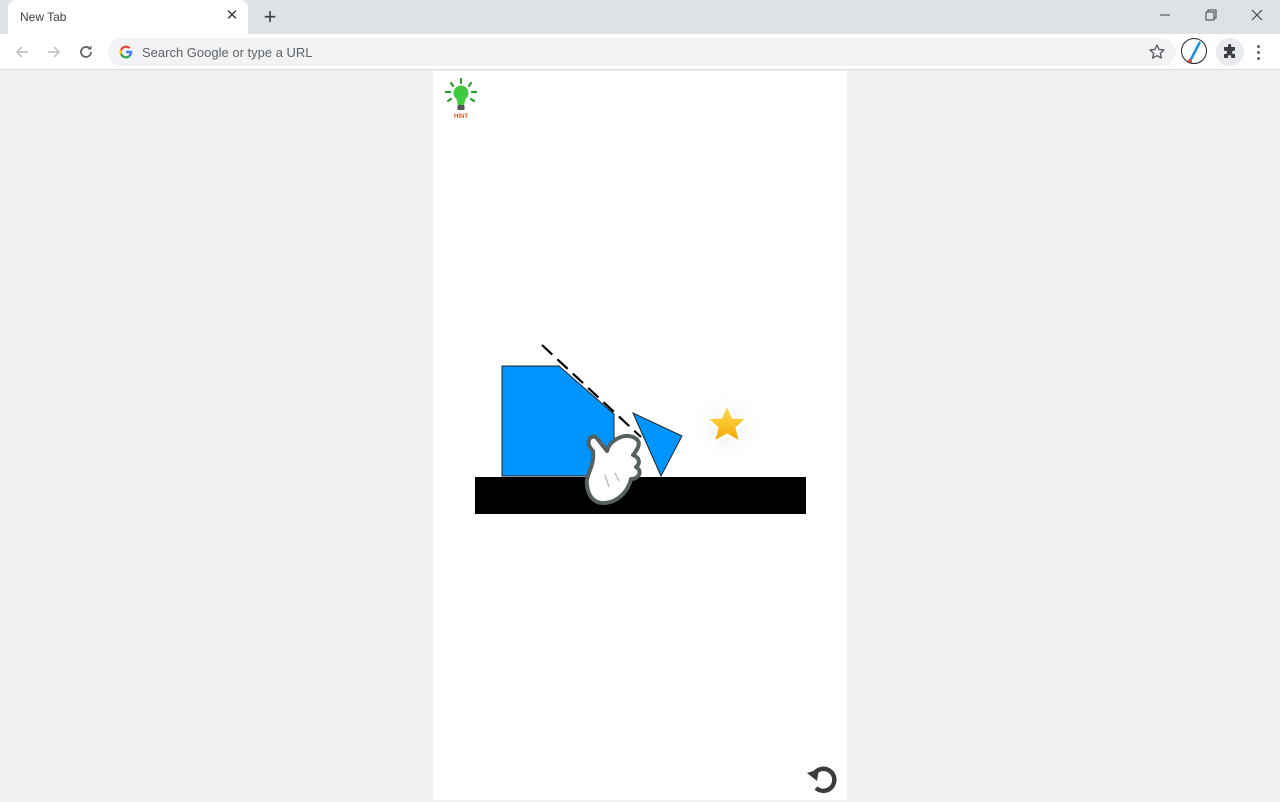  Describe the element at coordinates (232, 16) in the screenshot. I see `close-icon: ✕` at that location.